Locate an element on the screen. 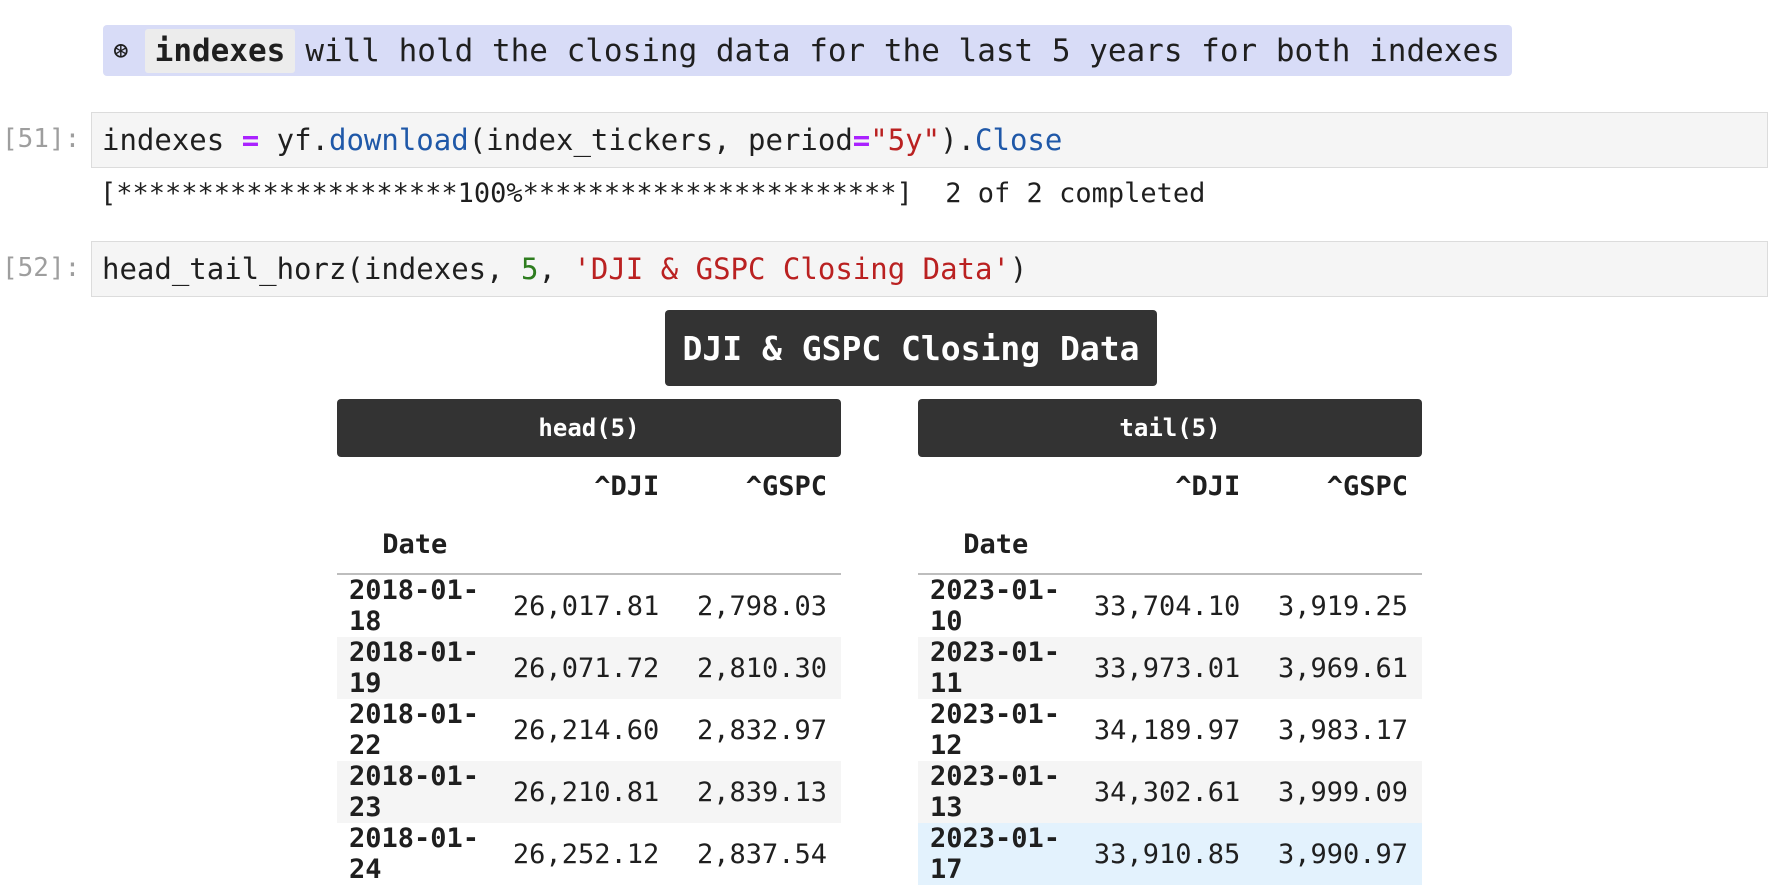 The height and width of the screenshot is (894, 1776). gspc-value: 2,810.30 is located at coordinates (757, 668).